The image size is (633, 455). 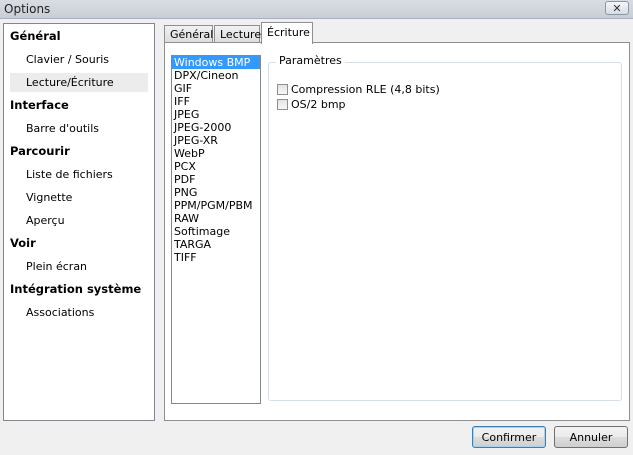 What do you see at coordinates (75, 289) in the screenshot?
I see `tree-group-system-integration: Intégration système` at bounding box center [75, 289].